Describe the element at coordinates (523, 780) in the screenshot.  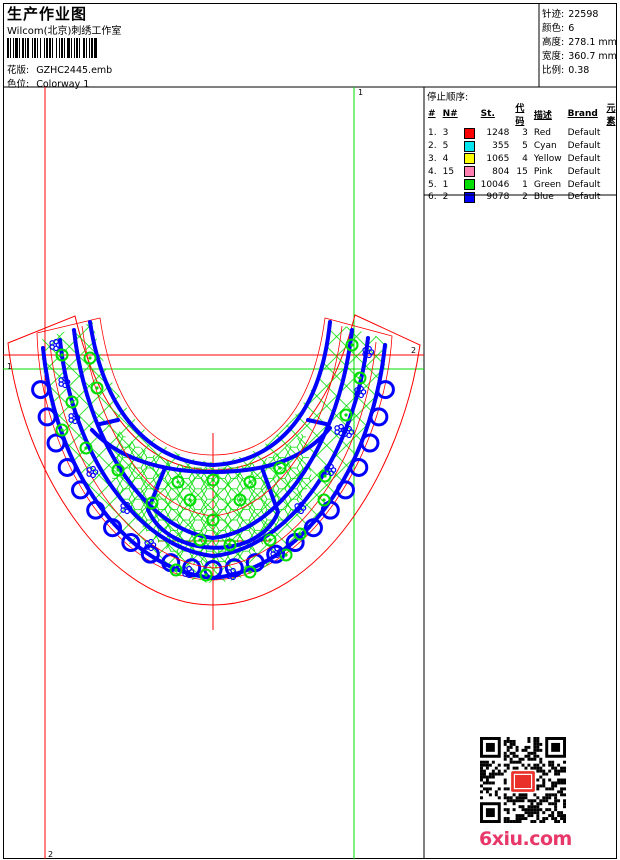
I see `qr-code` at that location.